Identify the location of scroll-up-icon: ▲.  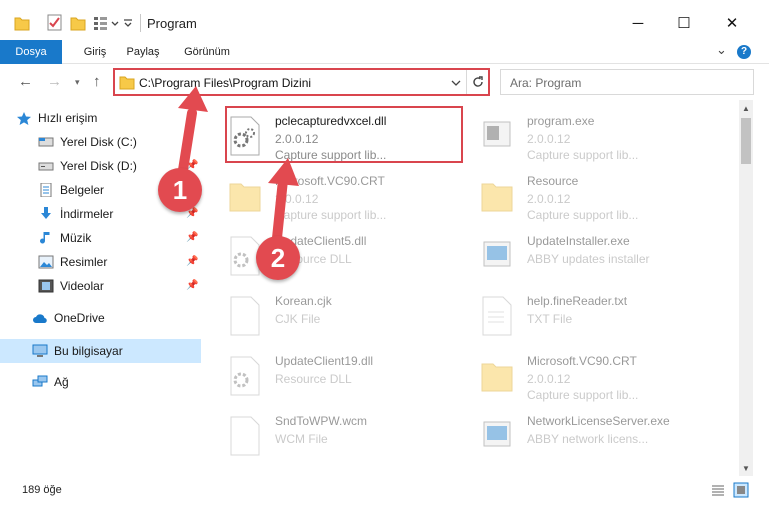
(746, 108).